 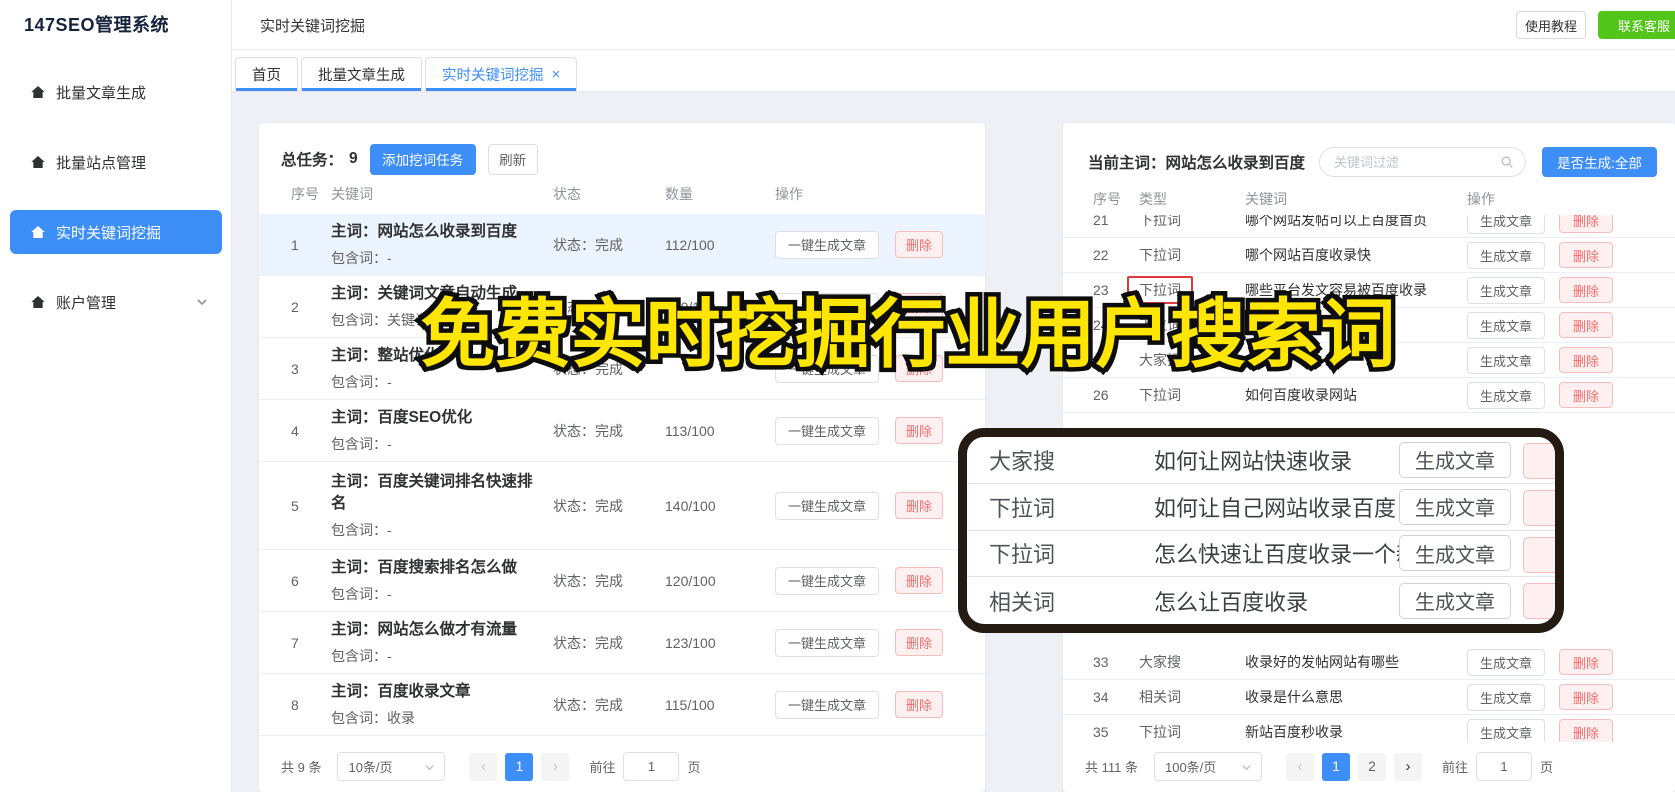 What do you see at coordinates (1369, 226) in the screenshot?
I see `table-row: 21 下拉词 哪个网站发帖可以上百度首页 生成文章 删除` at bounding box center [1369, 226].